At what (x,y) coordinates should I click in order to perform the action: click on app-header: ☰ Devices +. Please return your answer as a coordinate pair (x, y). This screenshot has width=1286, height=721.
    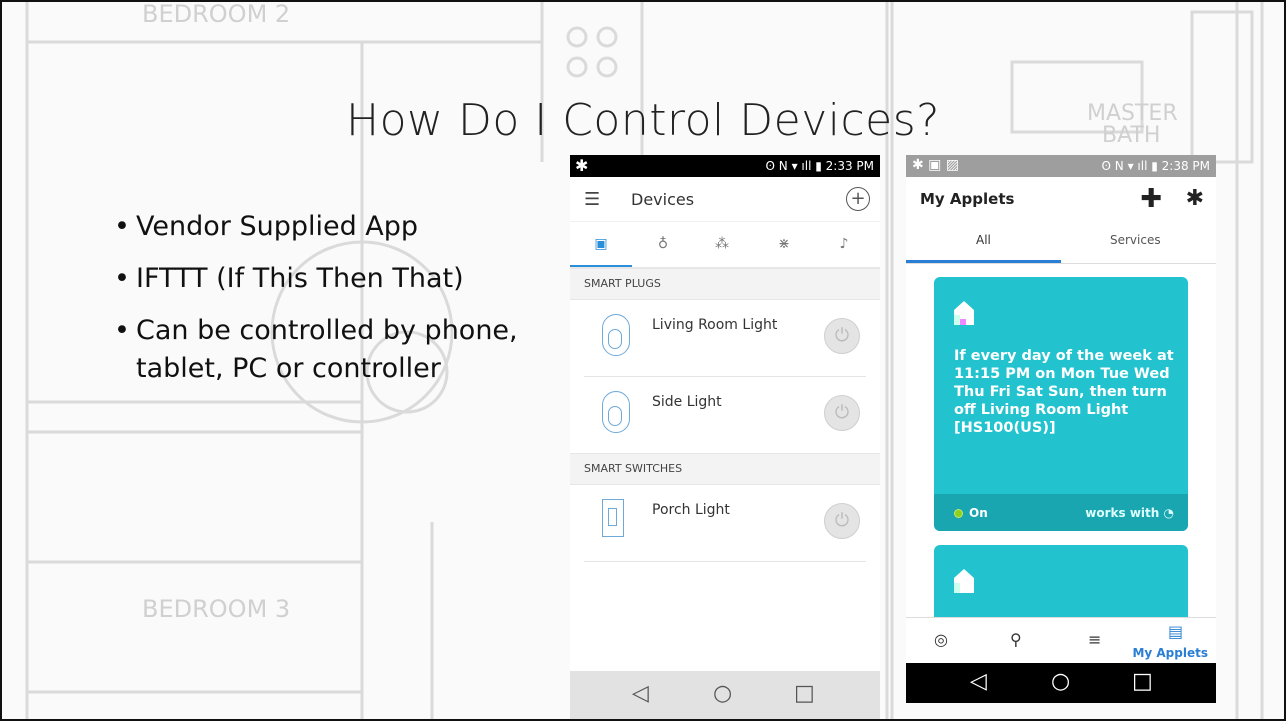
    Looking at the image, I should click on (725, 199).